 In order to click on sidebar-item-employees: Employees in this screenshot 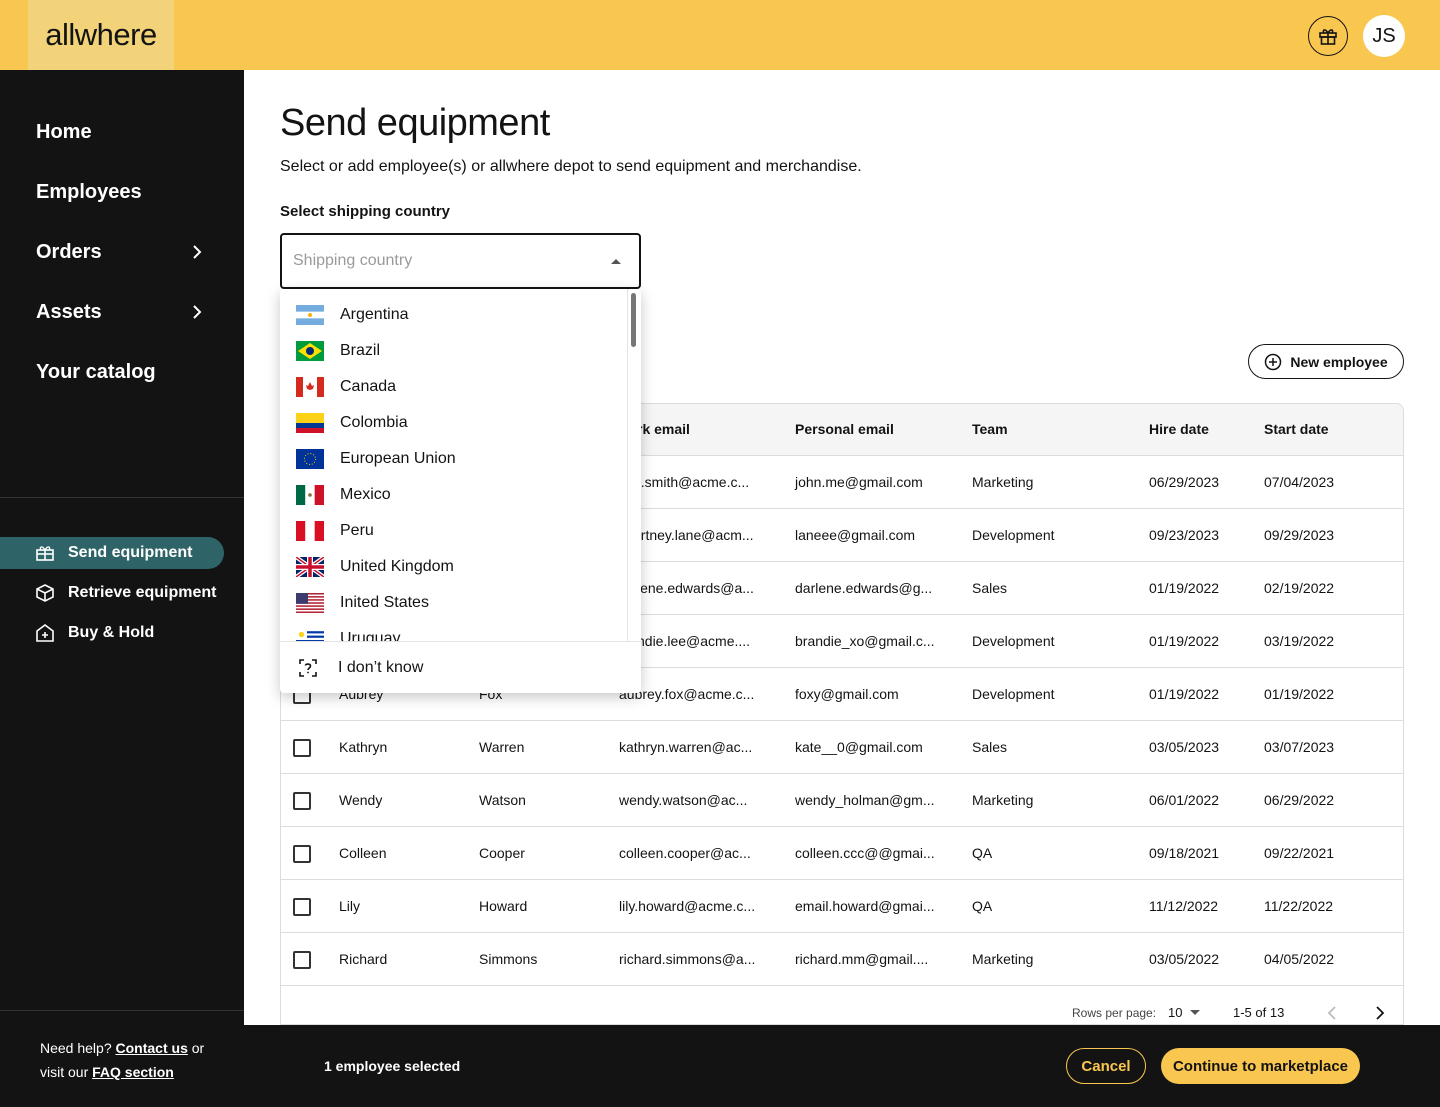, I will do `click(120, 192)`.